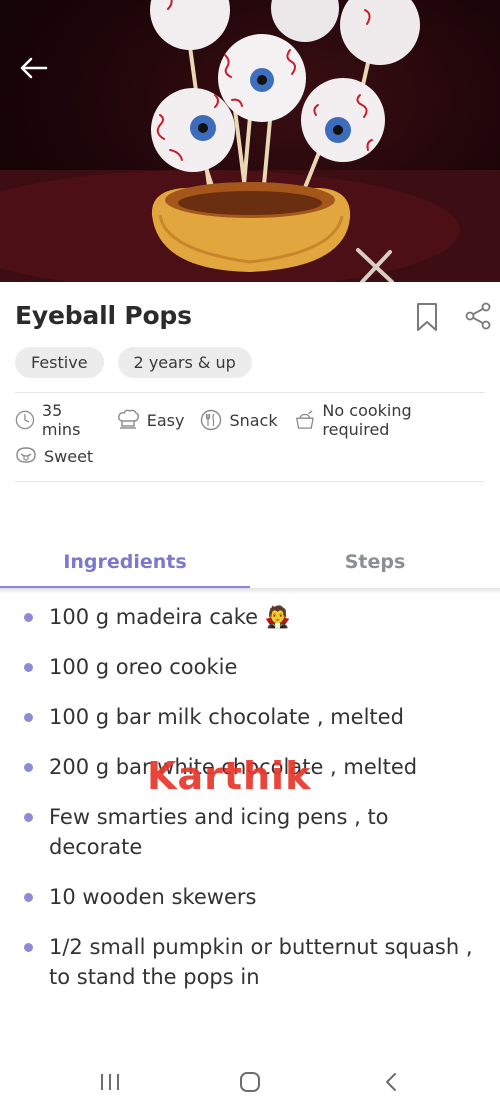 This screenshot has height=1111, width=500. Describe the element at coordinates (226, 717) in the screenshot. I see `ingredient-text: 100 g bar milk chocolate , melted` at that location.